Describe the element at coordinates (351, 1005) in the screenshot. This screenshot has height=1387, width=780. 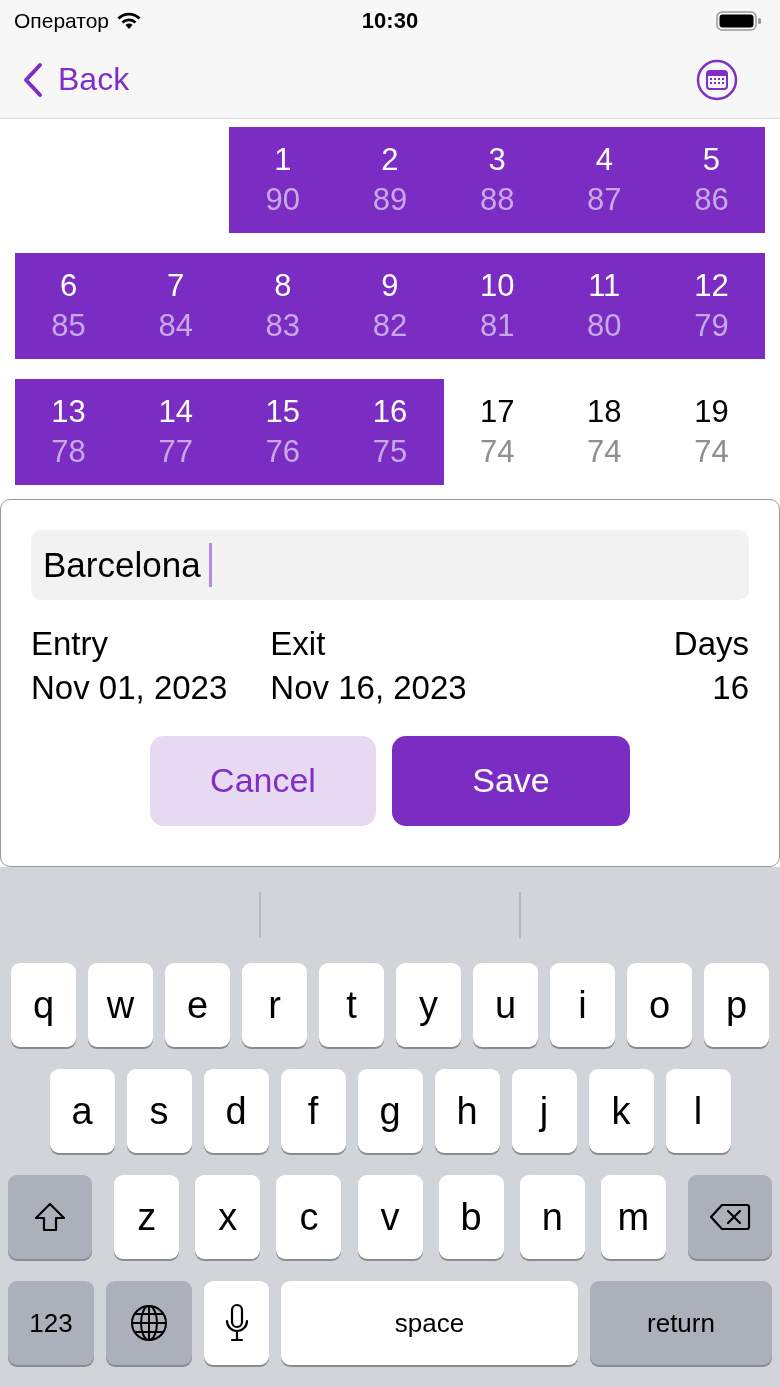
I see `letter-key: t` at that location.